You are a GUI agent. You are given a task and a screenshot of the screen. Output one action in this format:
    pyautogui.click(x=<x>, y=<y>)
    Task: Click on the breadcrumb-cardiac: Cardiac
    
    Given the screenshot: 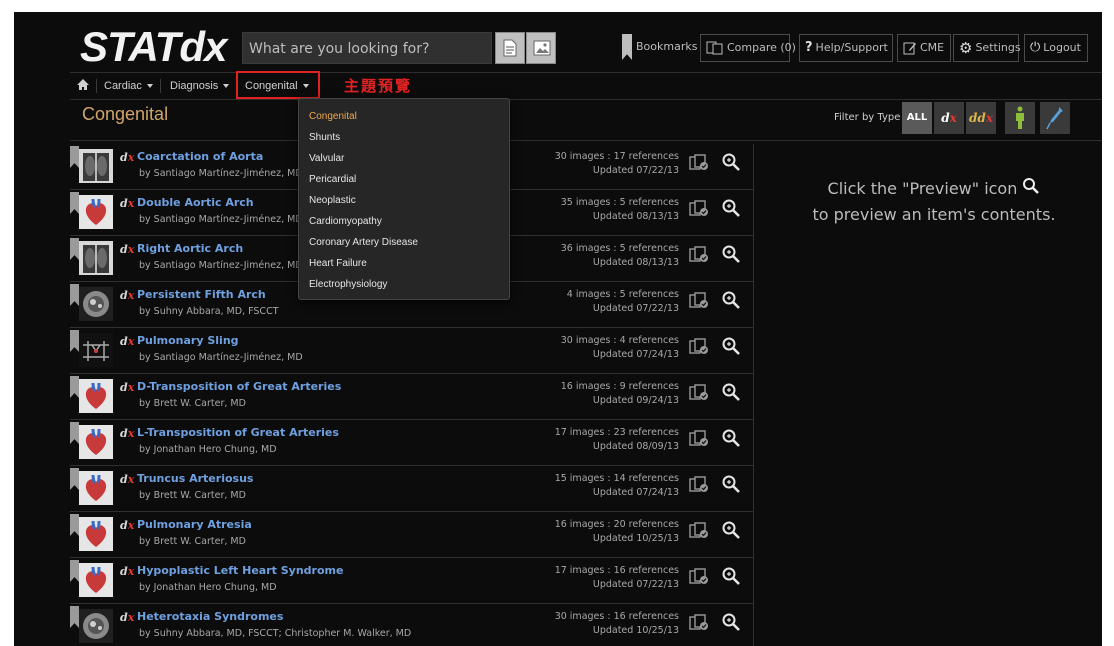 What is the action you would take?
    pyautogui.click(x=128, y=86)
    